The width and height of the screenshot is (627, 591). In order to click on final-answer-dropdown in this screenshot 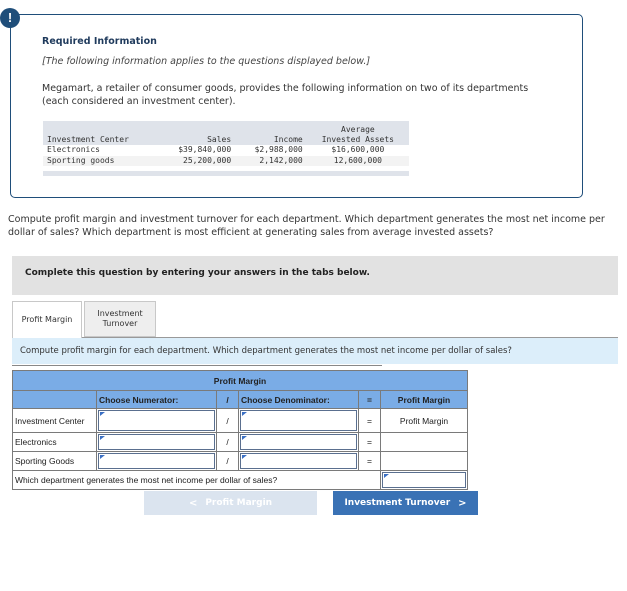, I will do `click(424, 480)`.